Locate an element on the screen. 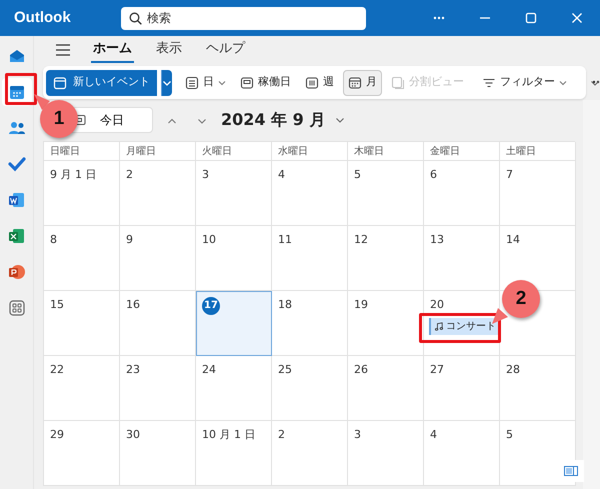  month-picker: 2024 年 9 月 is located at coordinates (283, 120).